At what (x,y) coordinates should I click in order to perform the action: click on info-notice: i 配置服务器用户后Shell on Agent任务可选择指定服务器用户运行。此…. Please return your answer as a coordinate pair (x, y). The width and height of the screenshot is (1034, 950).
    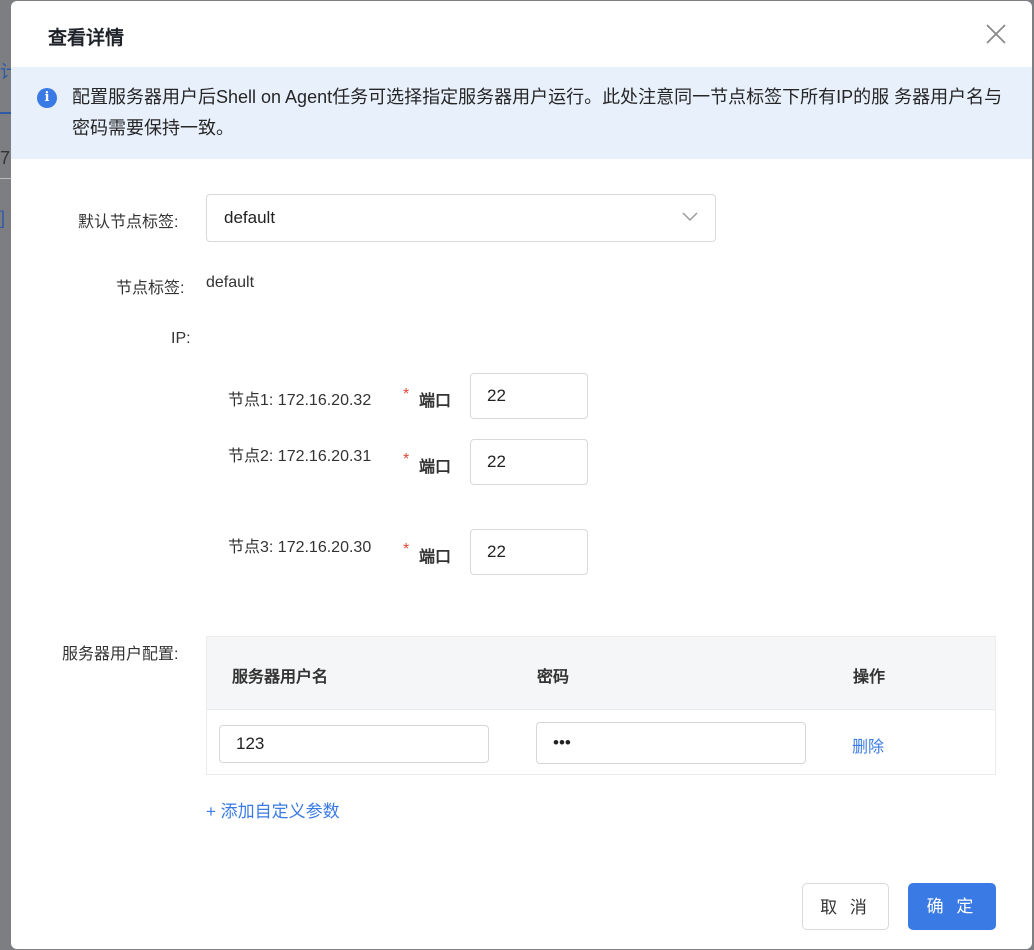
    Looking at the image, I should click on (521, 113).